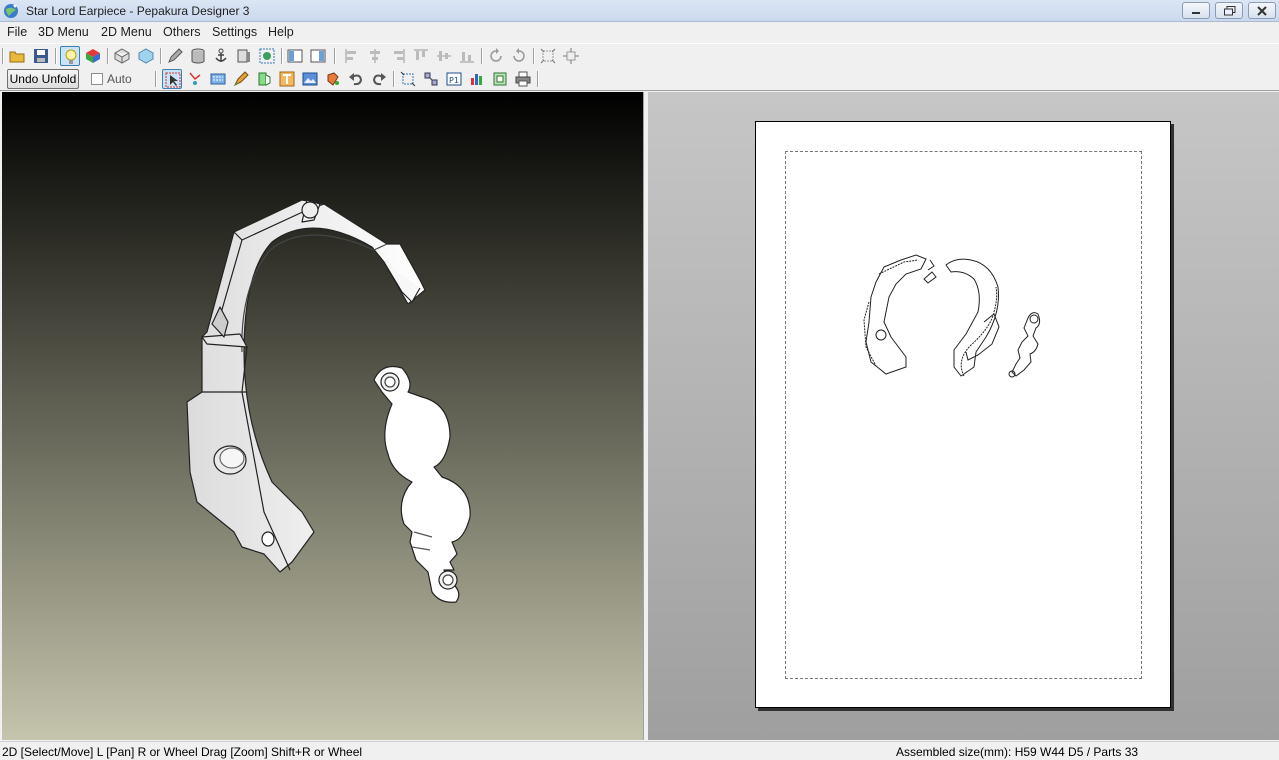 The image size is (1279, 760). I want to click on join-edges-icon, so click(195, 78).